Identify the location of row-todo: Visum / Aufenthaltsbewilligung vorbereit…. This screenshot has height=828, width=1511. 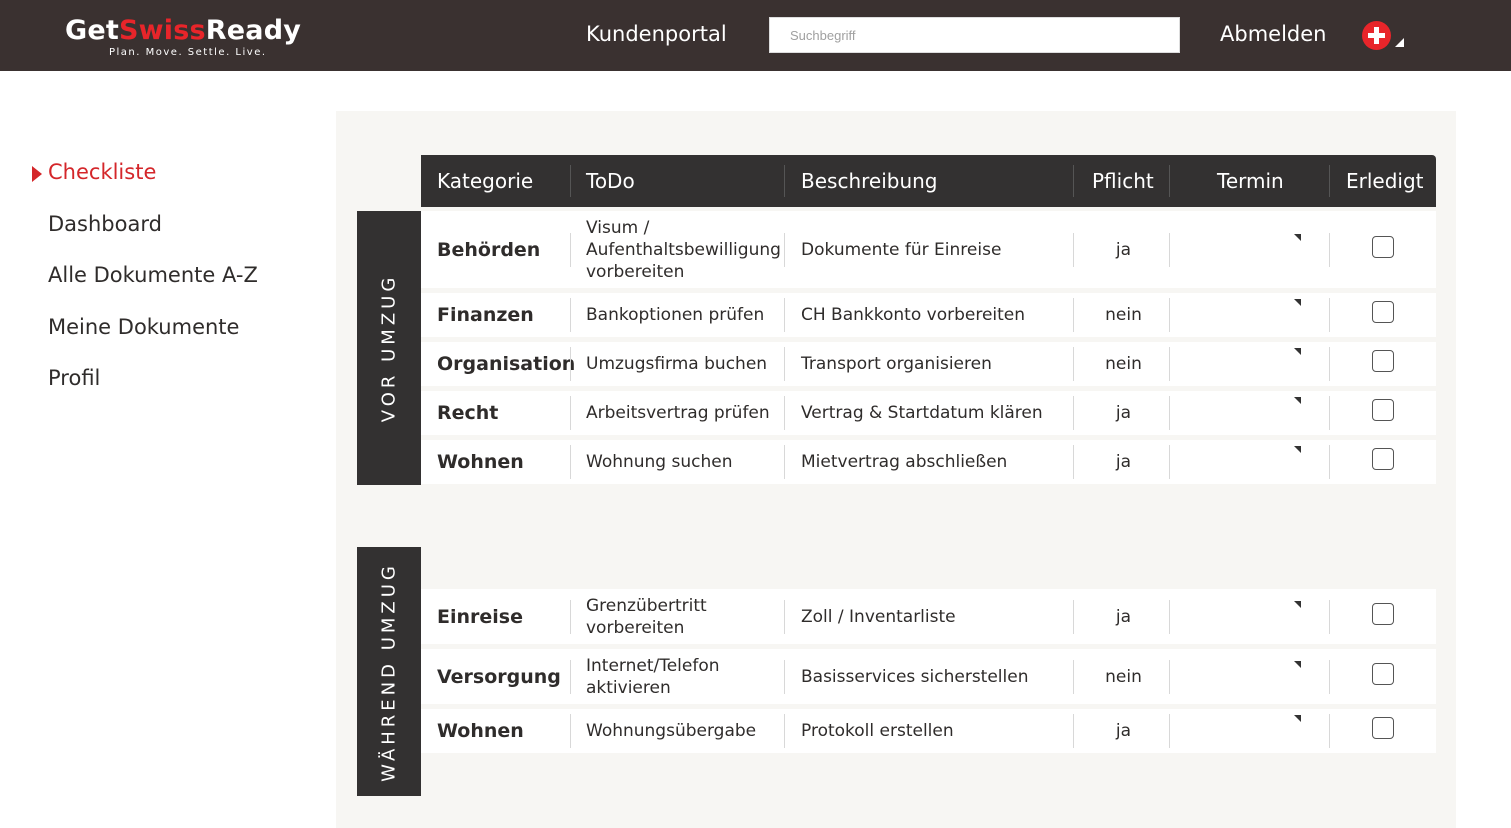
(683, 249).